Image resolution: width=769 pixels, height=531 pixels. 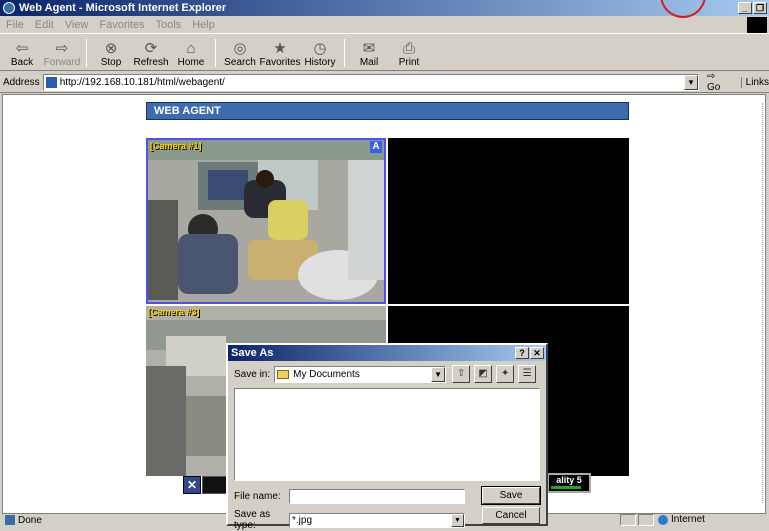 What do you see at coordinates (565, 480) in the screenshot?
I see `quality-label: ality` at bounding box center [565, 480].